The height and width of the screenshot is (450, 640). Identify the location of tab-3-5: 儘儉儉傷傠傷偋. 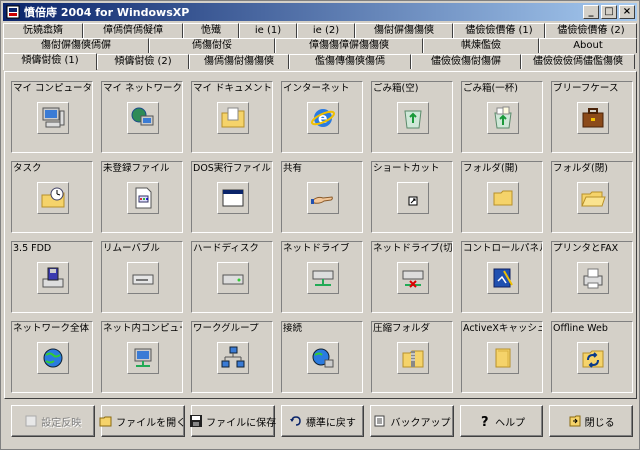
(466, 61).